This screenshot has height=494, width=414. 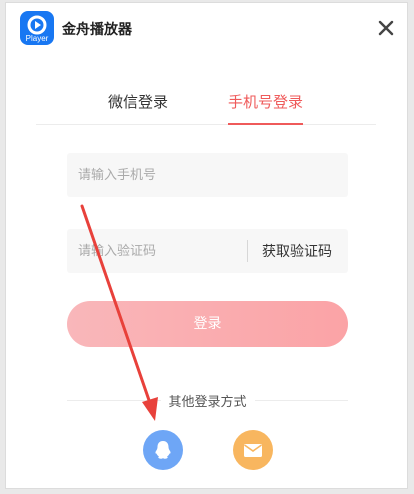 I want to click on code-field: 获取验证码, so click(x=207, y=251).